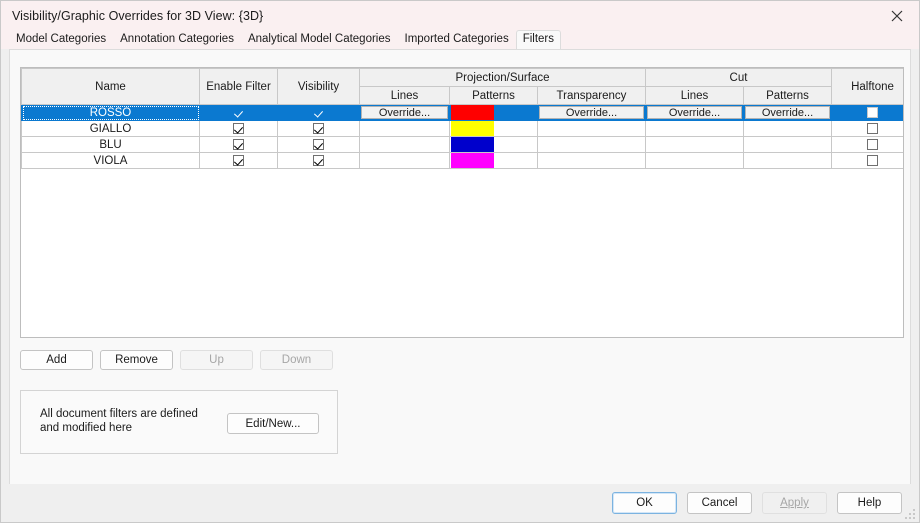 This screenshot has height=523, width=920. I want to click on col-header-cut: Cut, so click(738, 77).